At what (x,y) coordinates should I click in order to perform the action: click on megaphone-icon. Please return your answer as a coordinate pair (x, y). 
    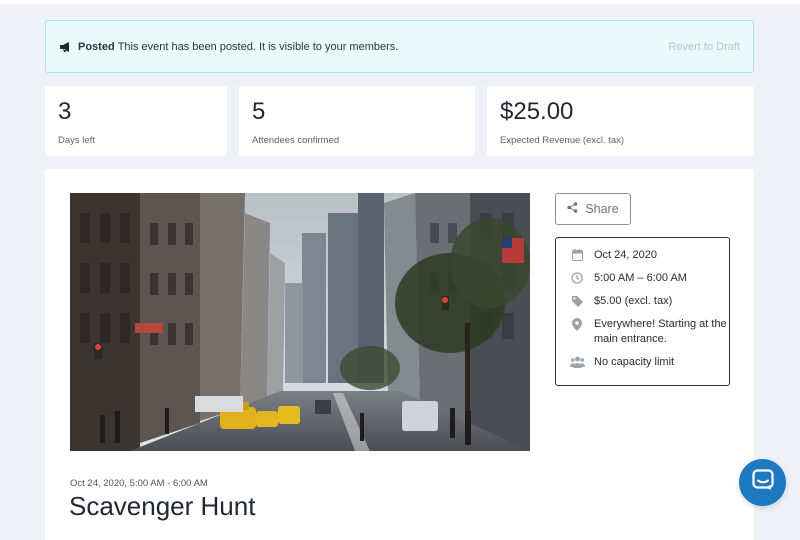
    Looking at the image, I should click on (66, 46).